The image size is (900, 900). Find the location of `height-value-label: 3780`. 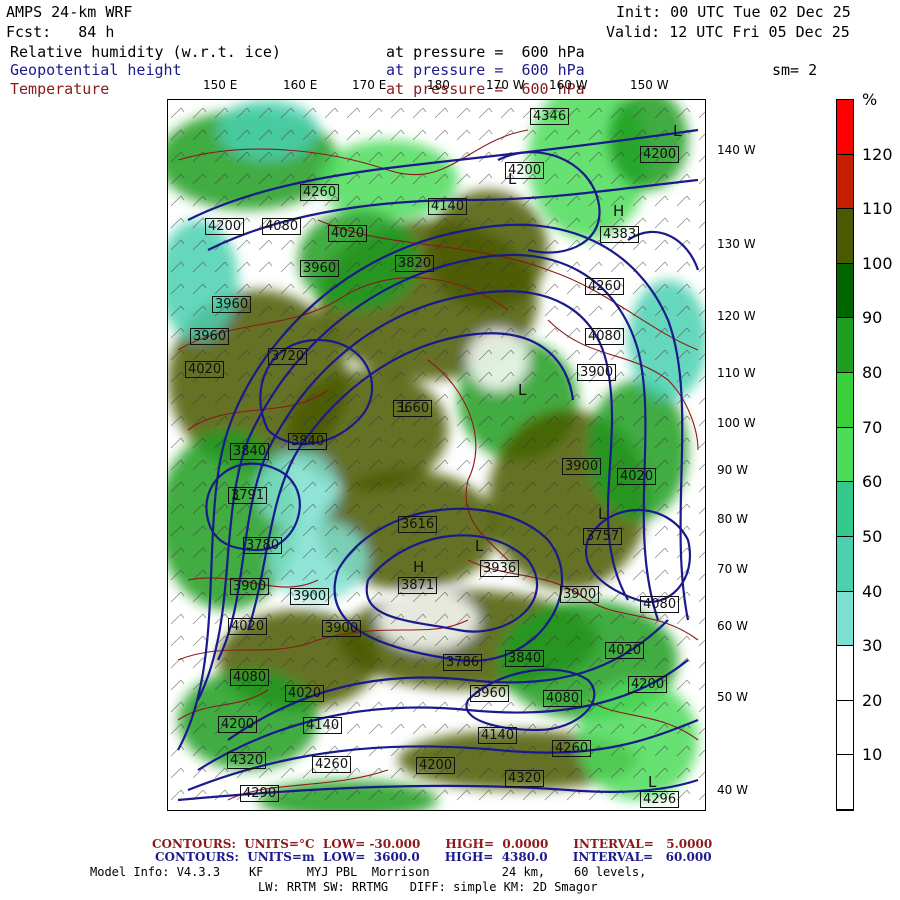

height-value-label: 3780 is located at coordinates (263, 545).